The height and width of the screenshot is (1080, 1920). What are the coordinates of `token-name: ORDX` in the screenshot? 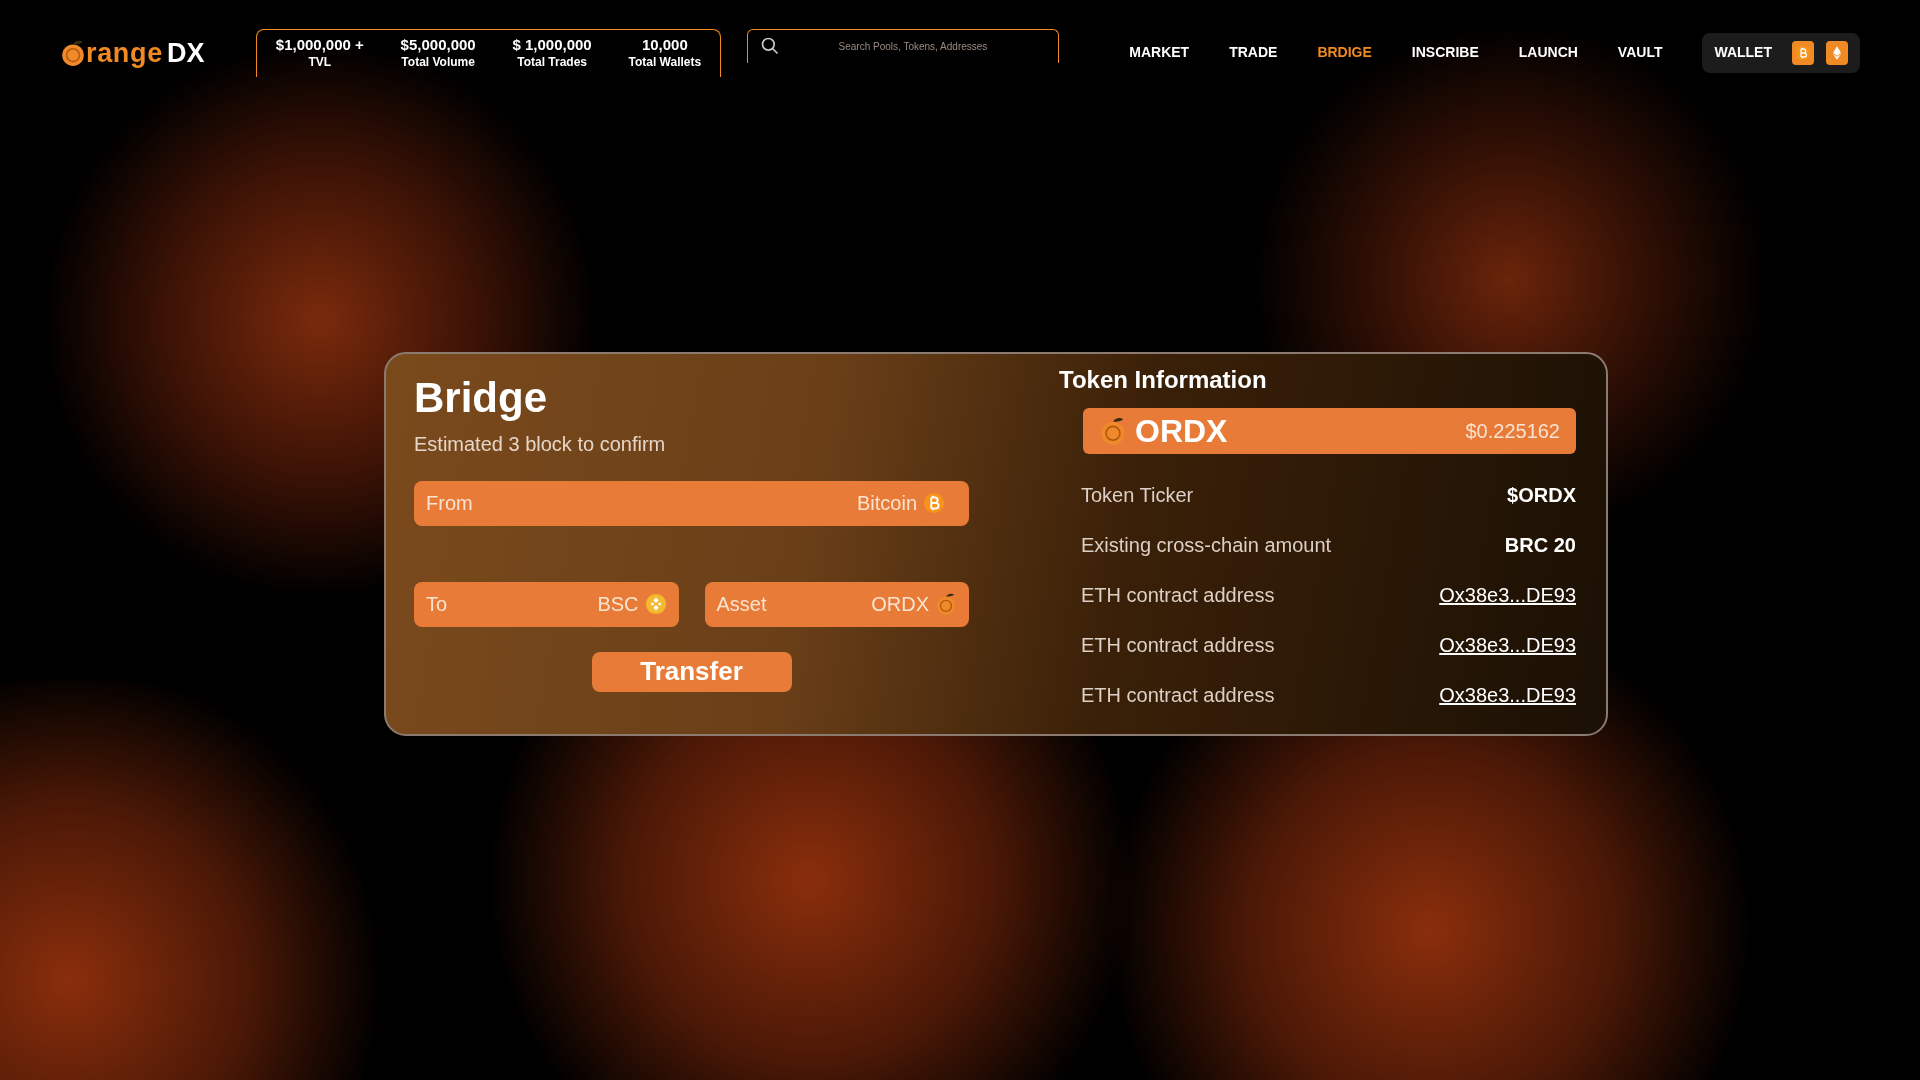 It's located at (1181, 431).